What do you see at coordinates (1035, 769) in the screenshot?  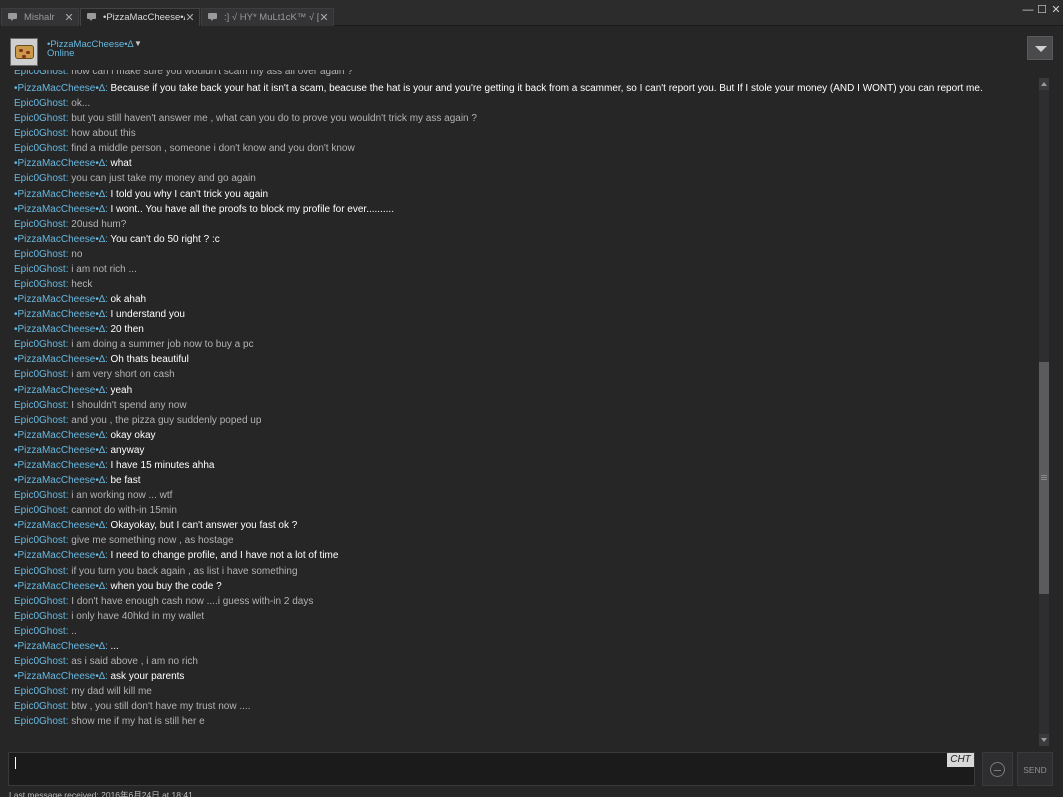 I see `send-button: SEND` at bounding box center [1035, 769].